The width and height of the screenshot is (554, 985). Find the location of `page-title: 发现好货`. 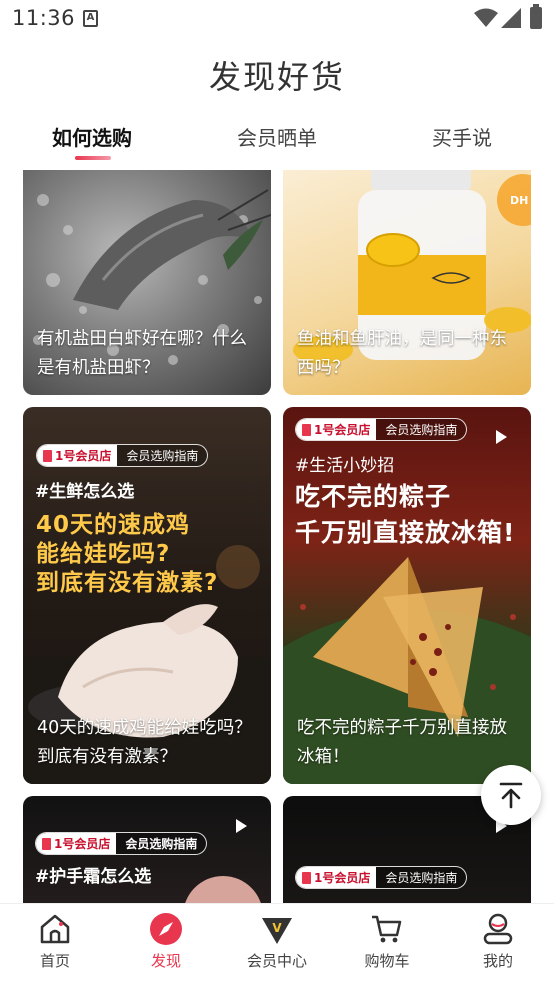

page-title: 发现好货 is located at coordinates (276, 77).